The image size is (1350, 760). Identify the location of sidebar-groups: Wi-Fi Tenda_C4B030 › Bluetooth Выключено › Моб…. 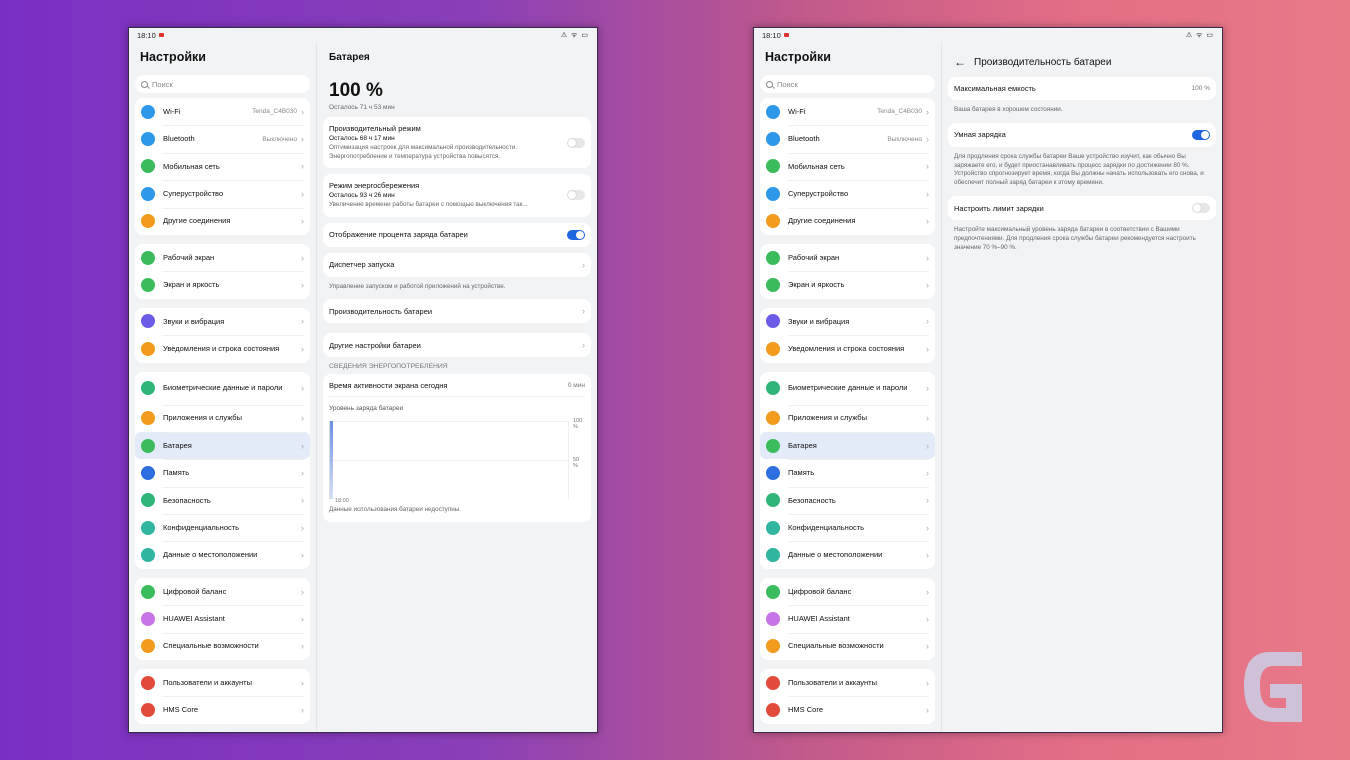
(847, 411).